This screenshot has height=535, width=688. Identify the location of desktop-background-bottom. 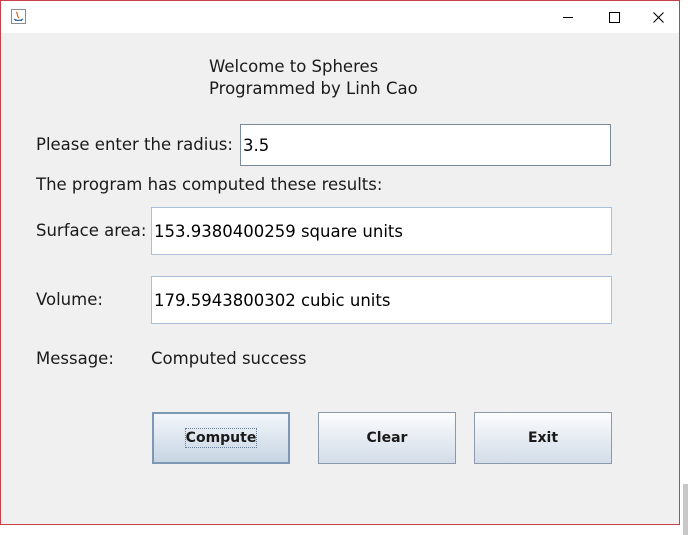
(344, 530).